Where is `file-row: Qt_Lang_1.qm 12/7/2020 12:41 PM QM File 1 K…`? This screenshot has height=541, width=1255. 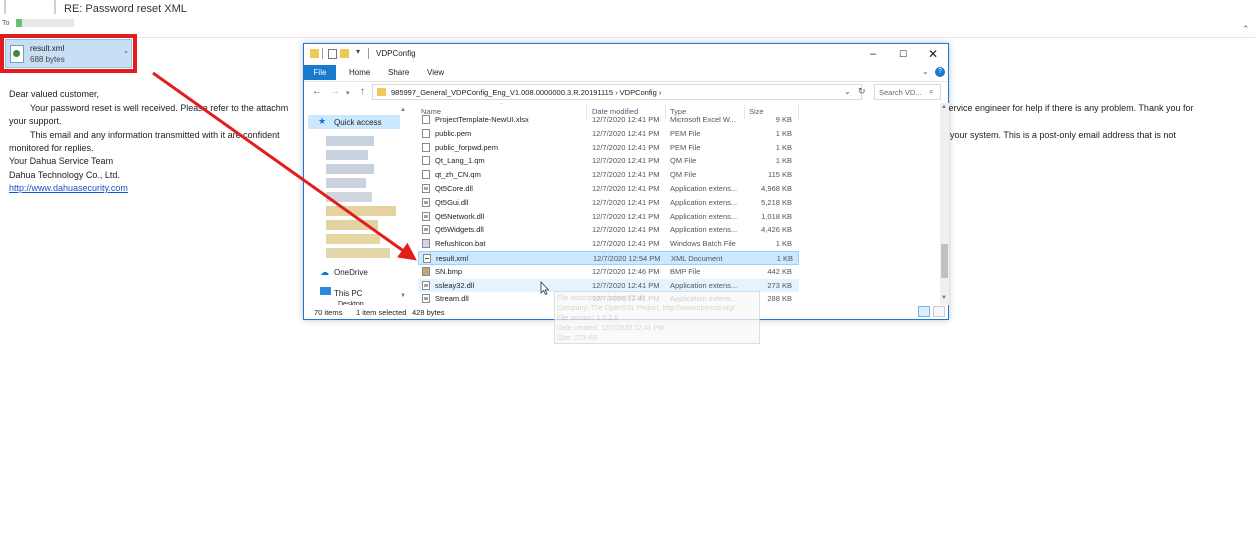
file-row: Qt_Lang_1.qm 12/7/2020 12:41 PM QM File 1 K… is located at coordinates (608, 161).